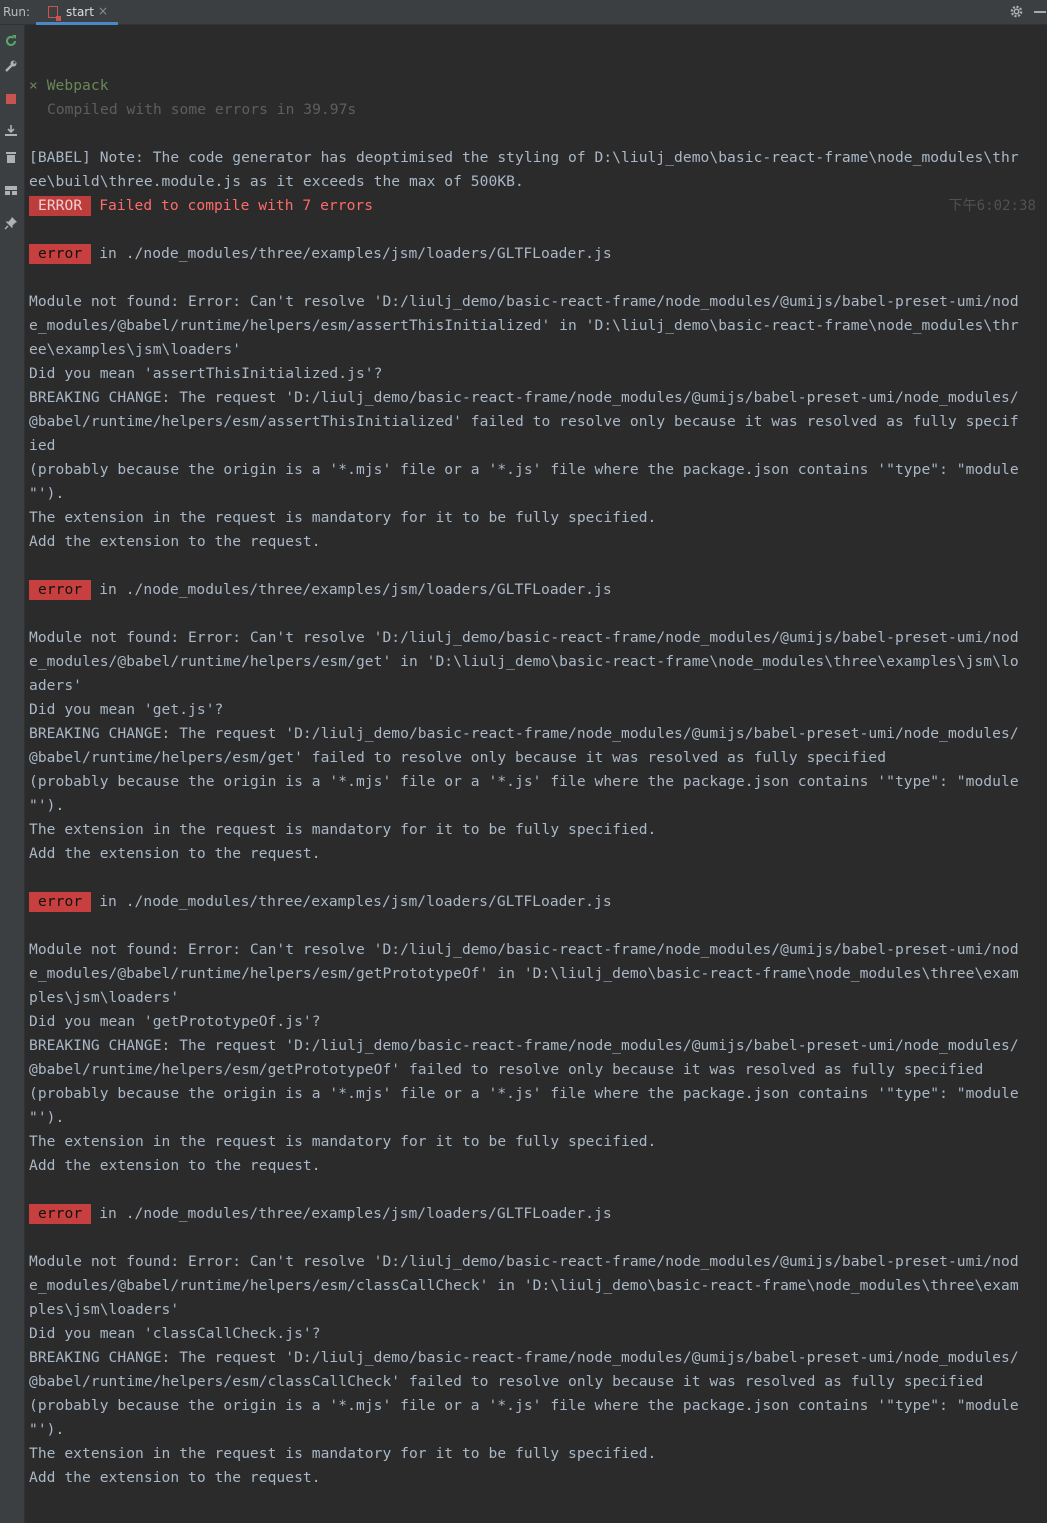 The width and height of the screenshot is (1047, 1523). Describe the element at coordinates (54, 13) in the screenshot. I see `npm-run-icon` at that location.